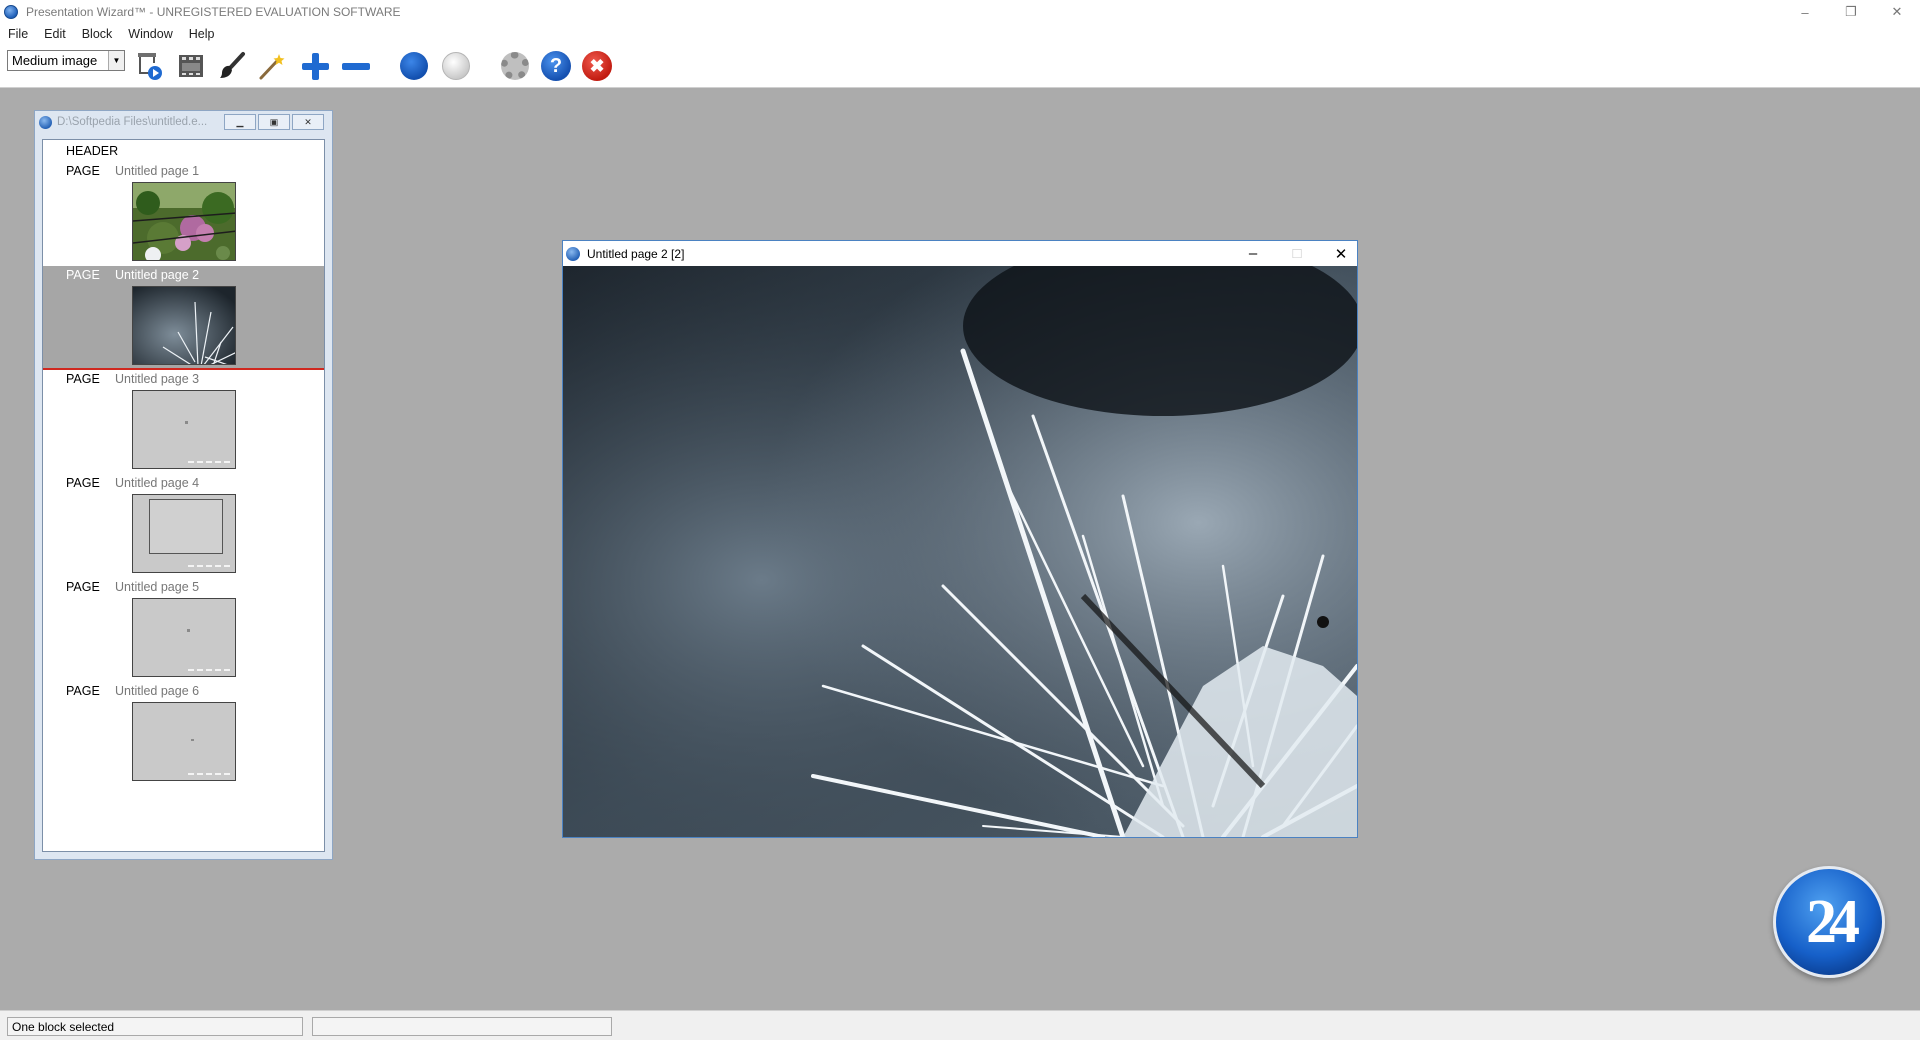 Image resolution: width=1920 pixels, height=1040 pixels. I want to click on blue-circle-icon, so click(414, 66).